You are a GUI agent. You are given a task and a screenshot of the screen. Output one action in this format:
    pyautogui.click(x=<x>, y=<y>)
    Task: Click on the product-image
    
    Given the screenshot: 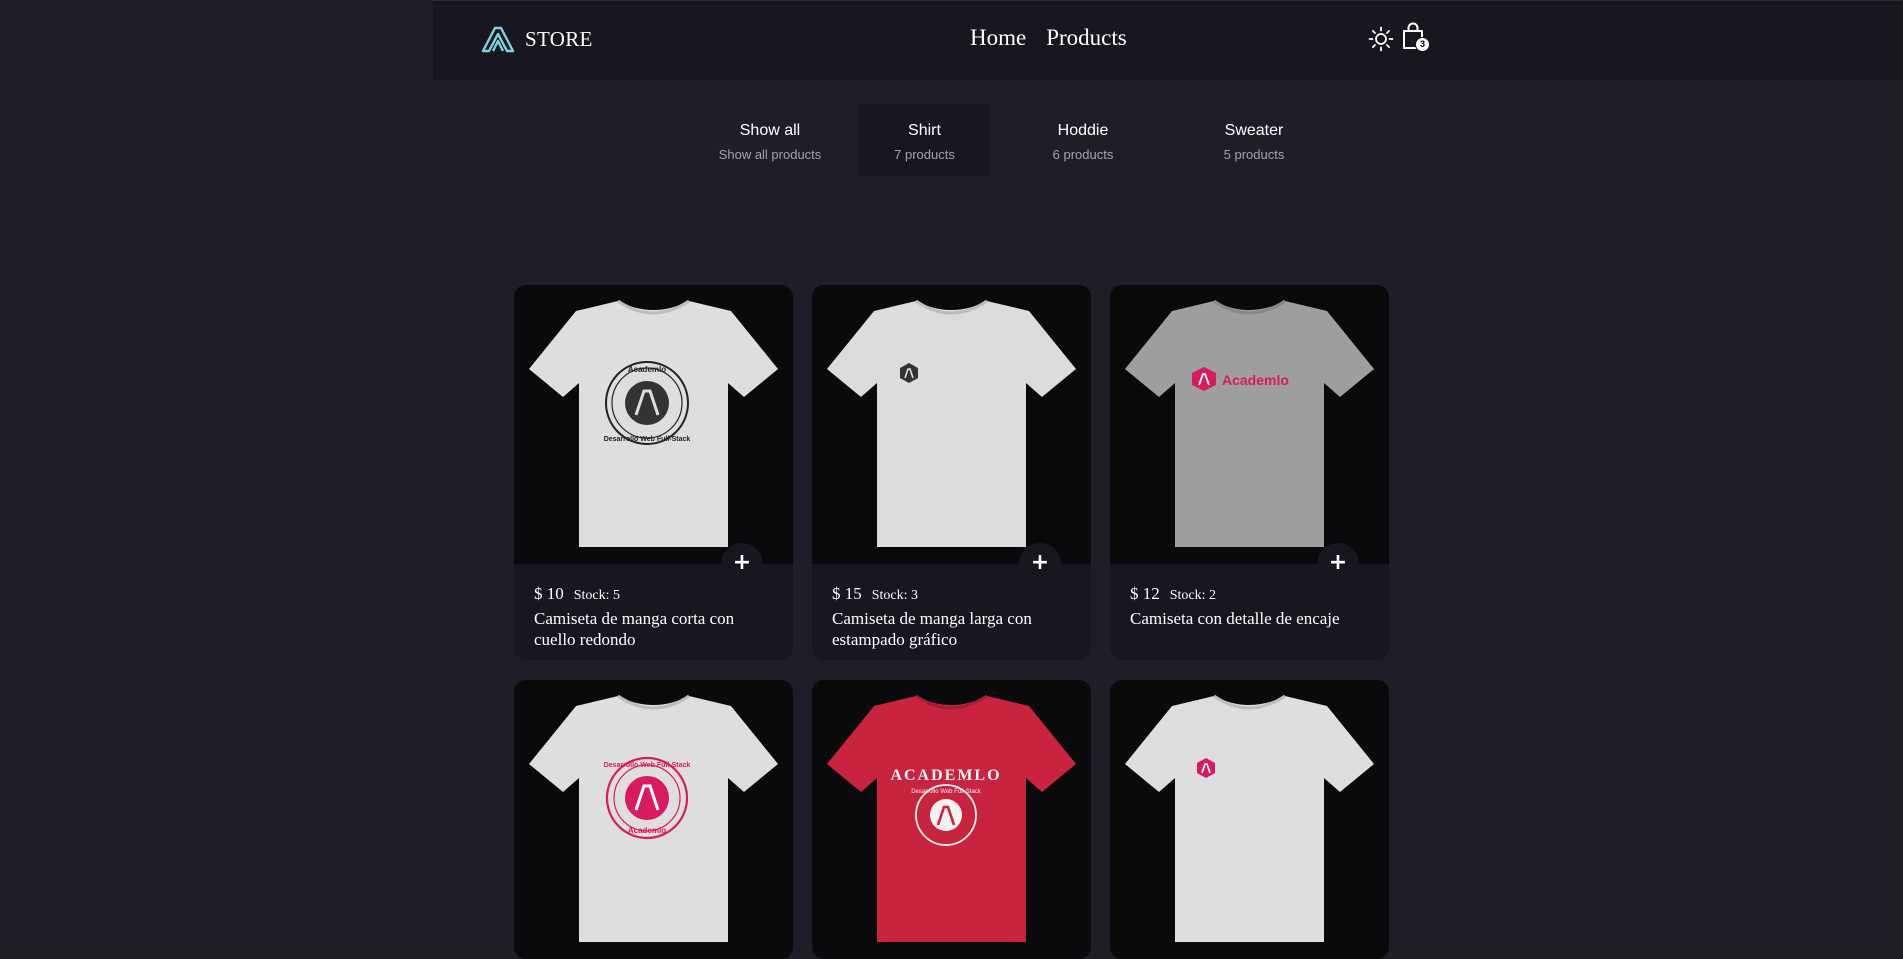 What is the action you would take?
    pyautogui.click(x=1249, y=819)
    